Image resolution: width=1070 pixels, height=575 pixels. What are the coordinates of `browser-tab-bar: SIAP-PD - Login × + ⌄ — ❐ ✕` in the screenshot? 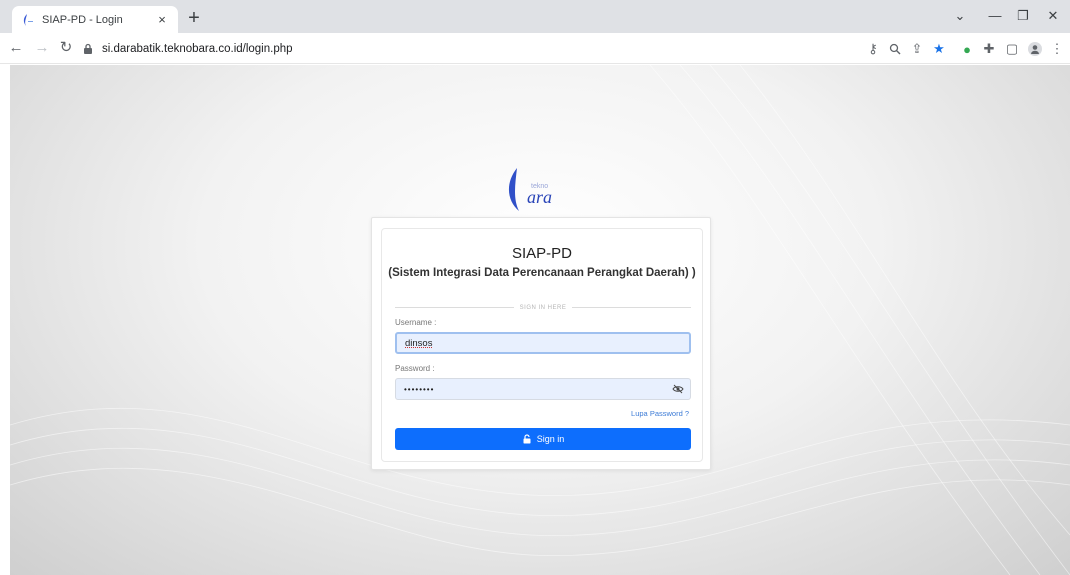 It's located at (535, 16).